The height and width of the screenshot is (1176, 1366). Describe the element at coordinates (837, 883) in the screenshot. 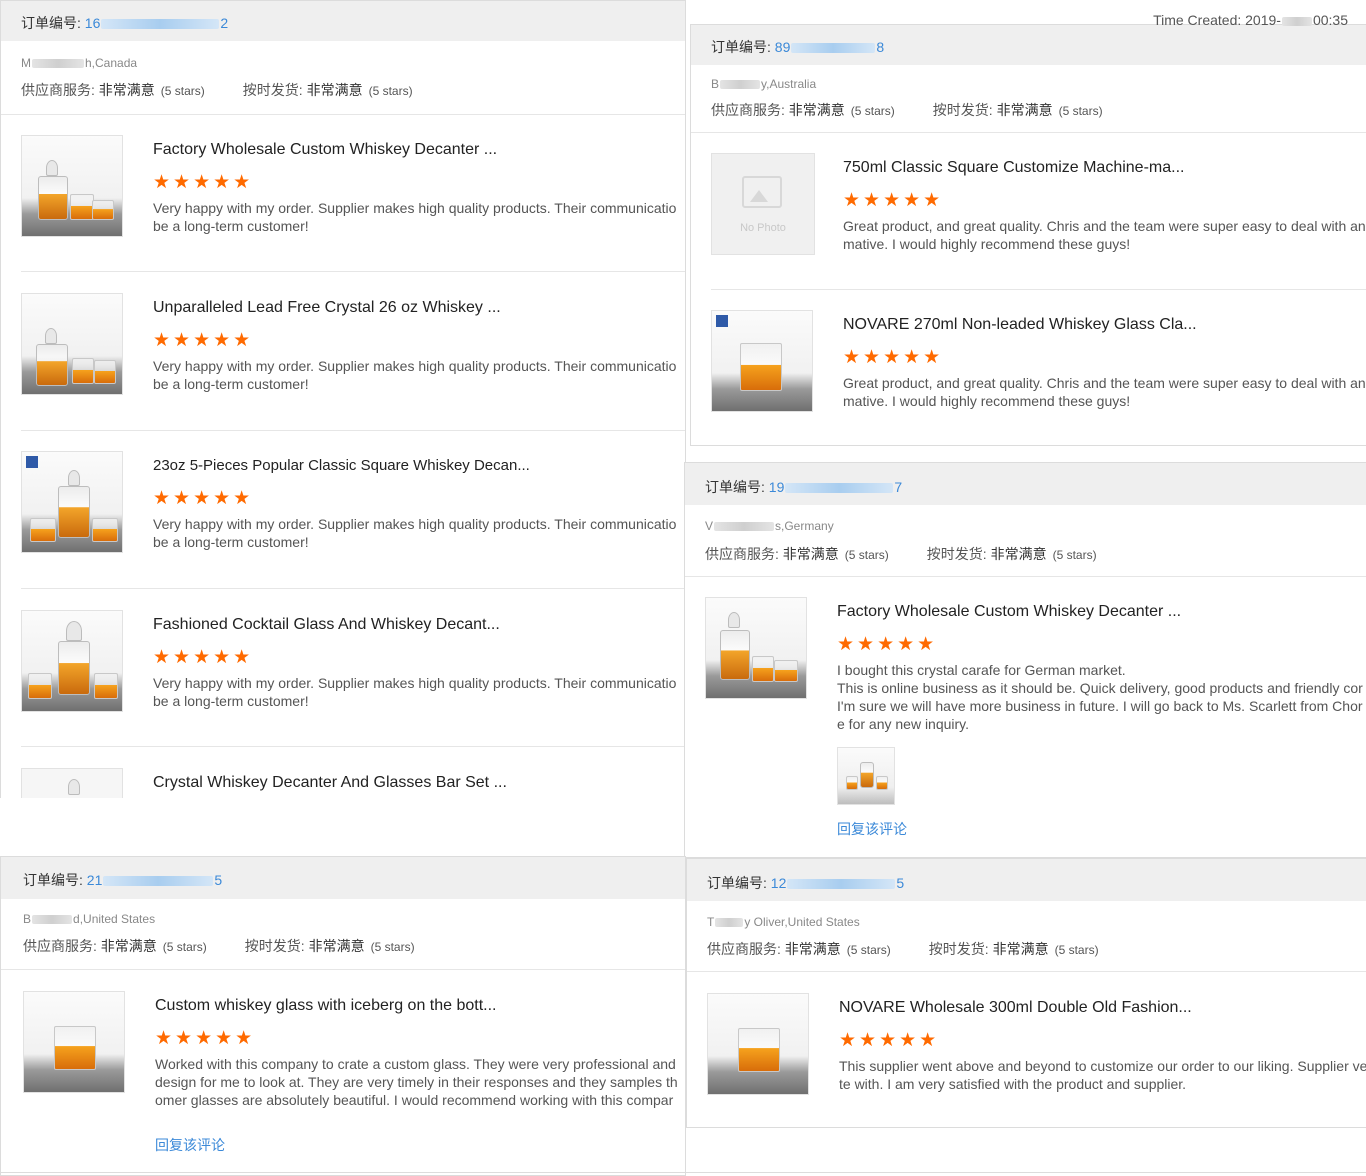

I see `order-number-link: 12 5` at that location.